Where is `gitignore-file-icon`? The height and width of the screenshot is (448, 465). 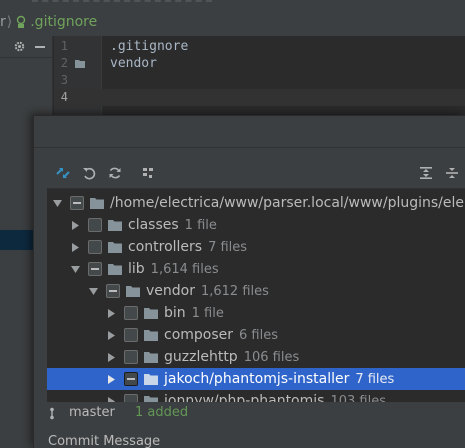
gitignore-file-icon is located at coordinates (21, 21).